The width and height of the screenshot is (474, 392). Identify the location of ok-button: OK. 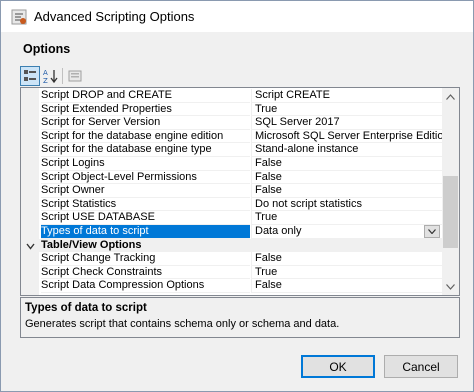
(338, 366).